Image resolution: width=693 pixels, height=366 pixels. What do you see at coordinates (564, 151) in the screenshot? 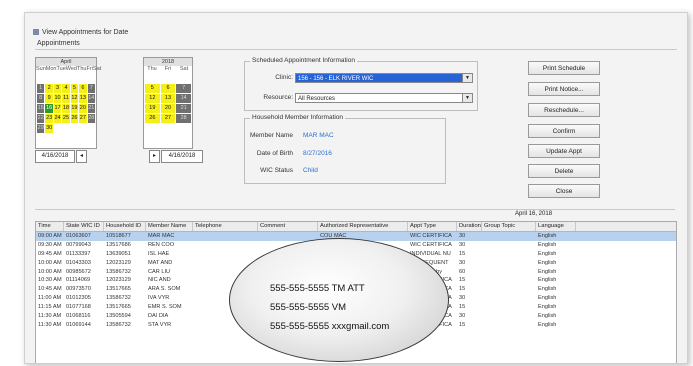
I see `update-appt-button: Update Appt` at bounding box center [564, 151].